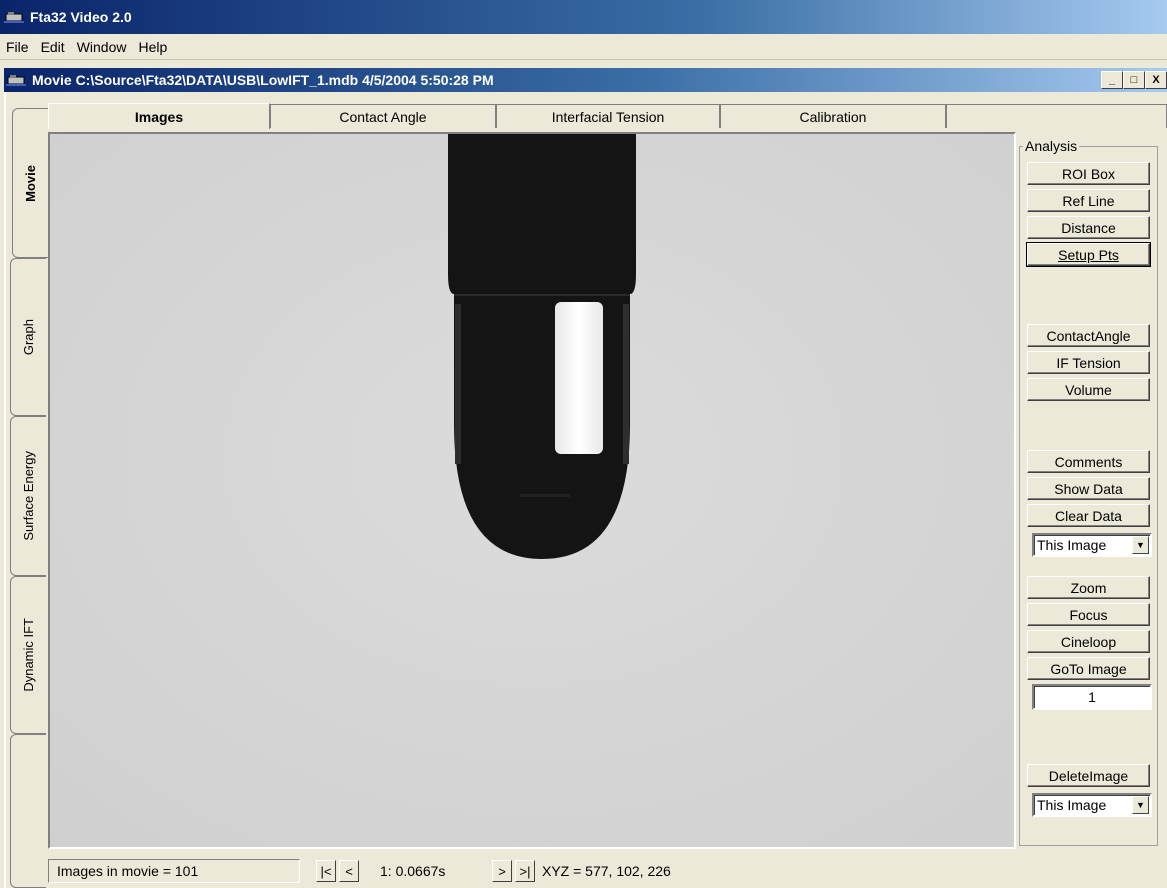 The height and width of the screenshot is (888, 1167). What do you see at coordinates (608, 116) in the screenshot?
I see `tab-interfacial-tension: Interfacial Tension` at bounding box center [608, 116].